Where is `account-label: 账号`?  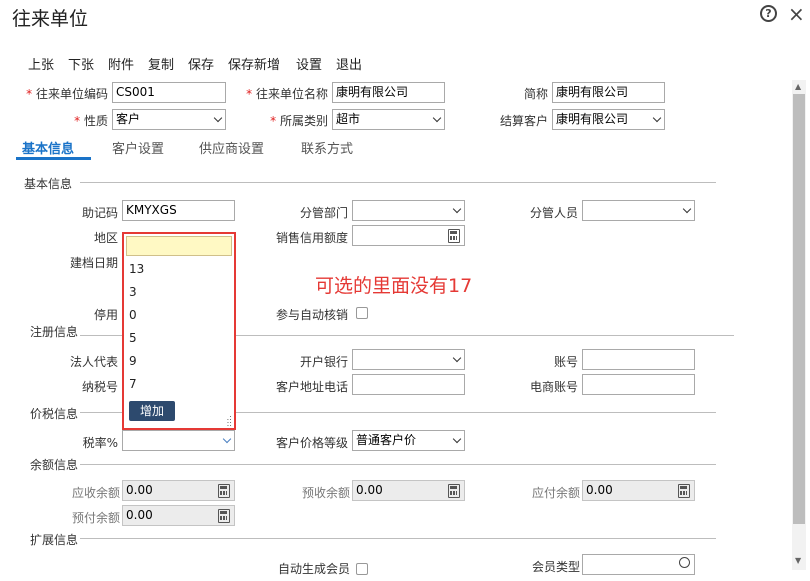
account-label: 账号 is located at coordinates (565, 362).